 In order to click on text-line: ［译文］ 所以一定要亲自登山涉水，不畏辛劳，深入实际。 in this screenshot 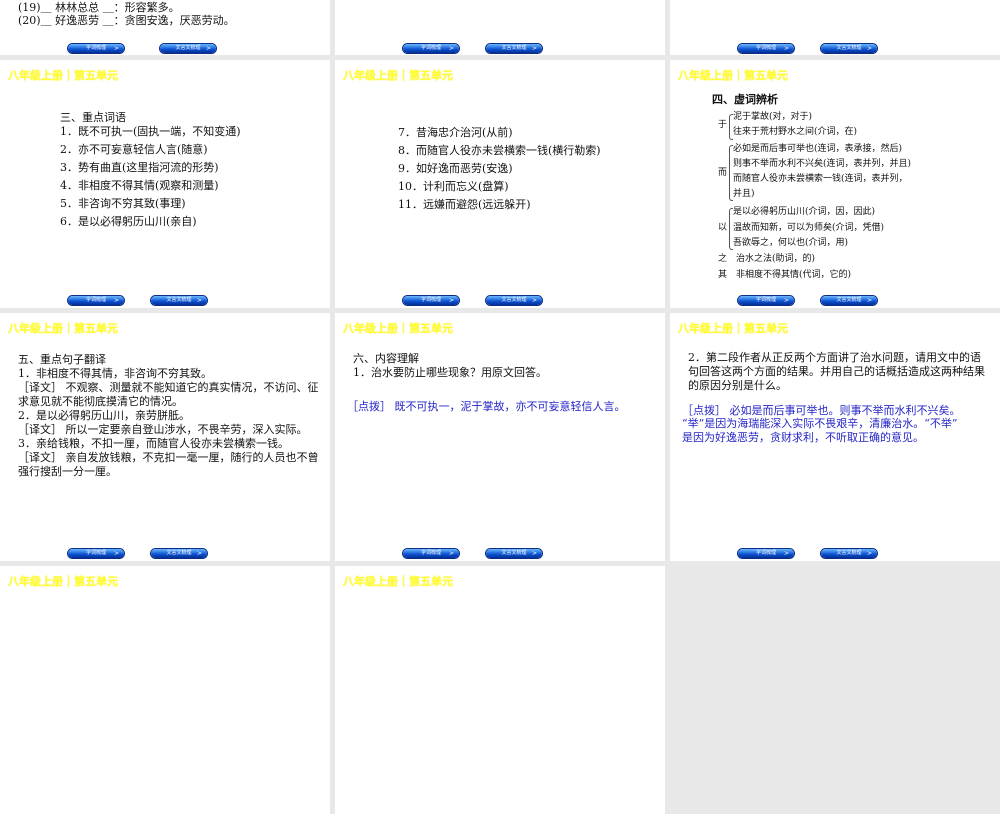, I will do `click(163, 429)`.